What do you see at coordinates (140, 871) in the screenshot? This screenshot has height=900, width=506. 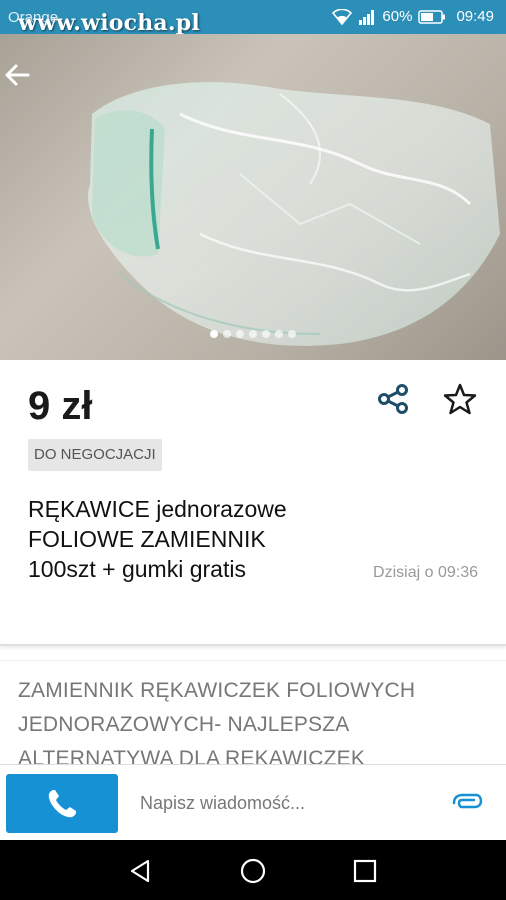 I see `nav-back-icon` at bounding box center [140, 871].